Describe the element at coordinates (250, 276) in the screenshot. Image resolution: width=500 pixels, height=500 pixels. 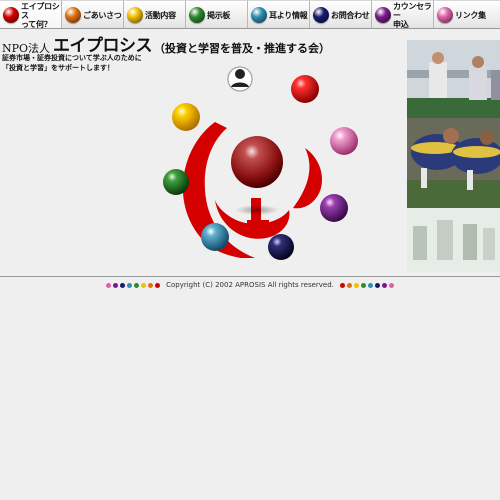
I see `footer-divider` at that location.